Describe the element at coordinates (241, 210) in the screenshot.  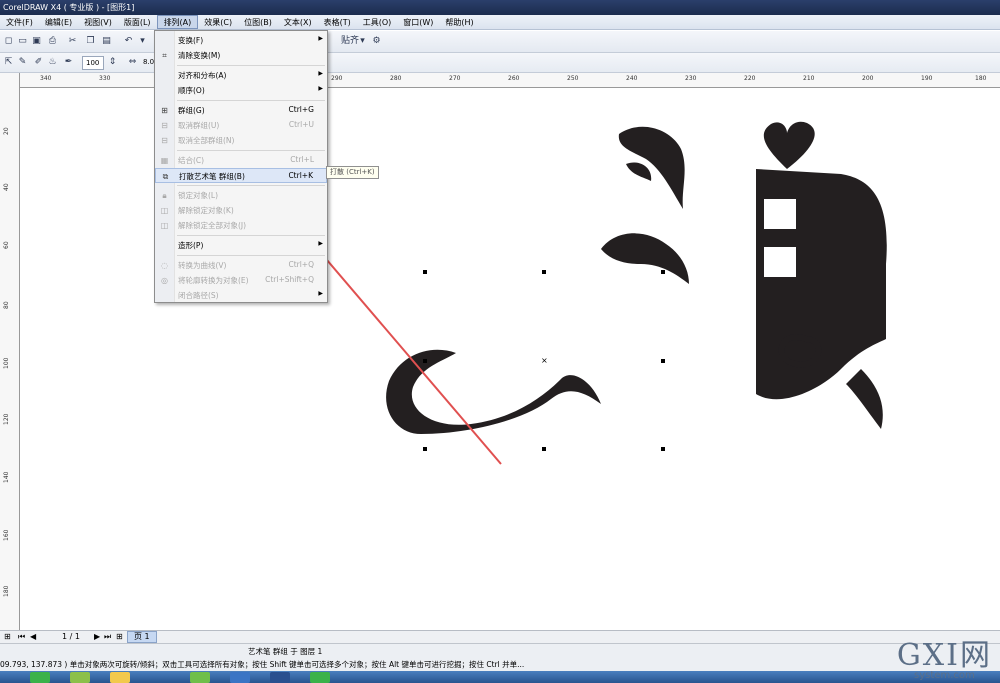
I see `menu-item-unlock: ◫ 解除锁定对象(K)` at that location.